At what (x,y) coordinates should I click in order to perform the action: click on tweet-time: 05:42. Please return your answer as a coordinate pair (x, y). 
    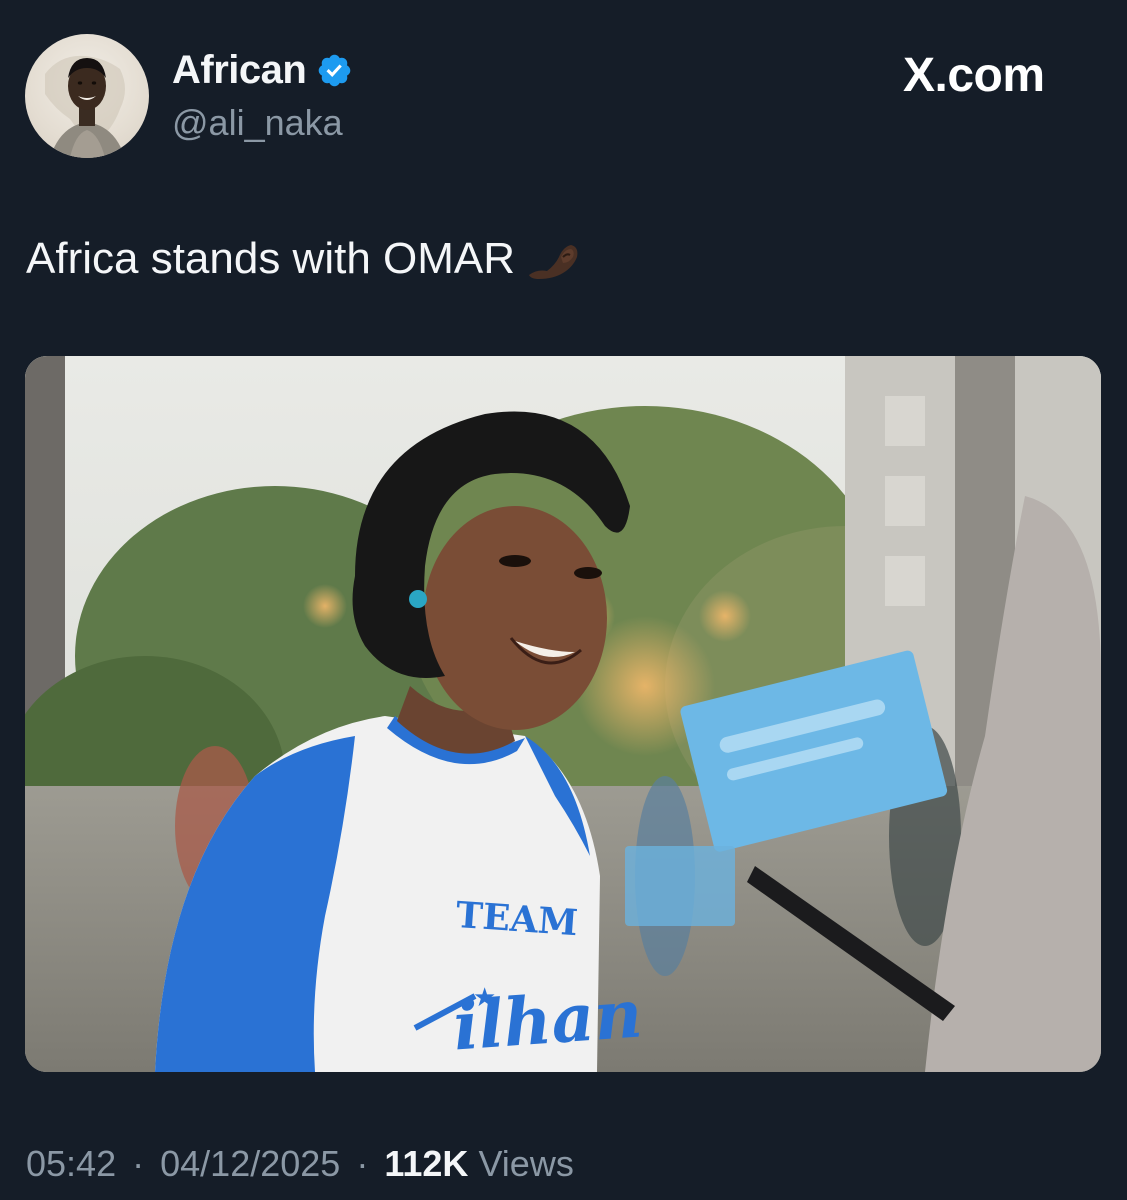
    Looking at the image, I should click on (71, 1163).